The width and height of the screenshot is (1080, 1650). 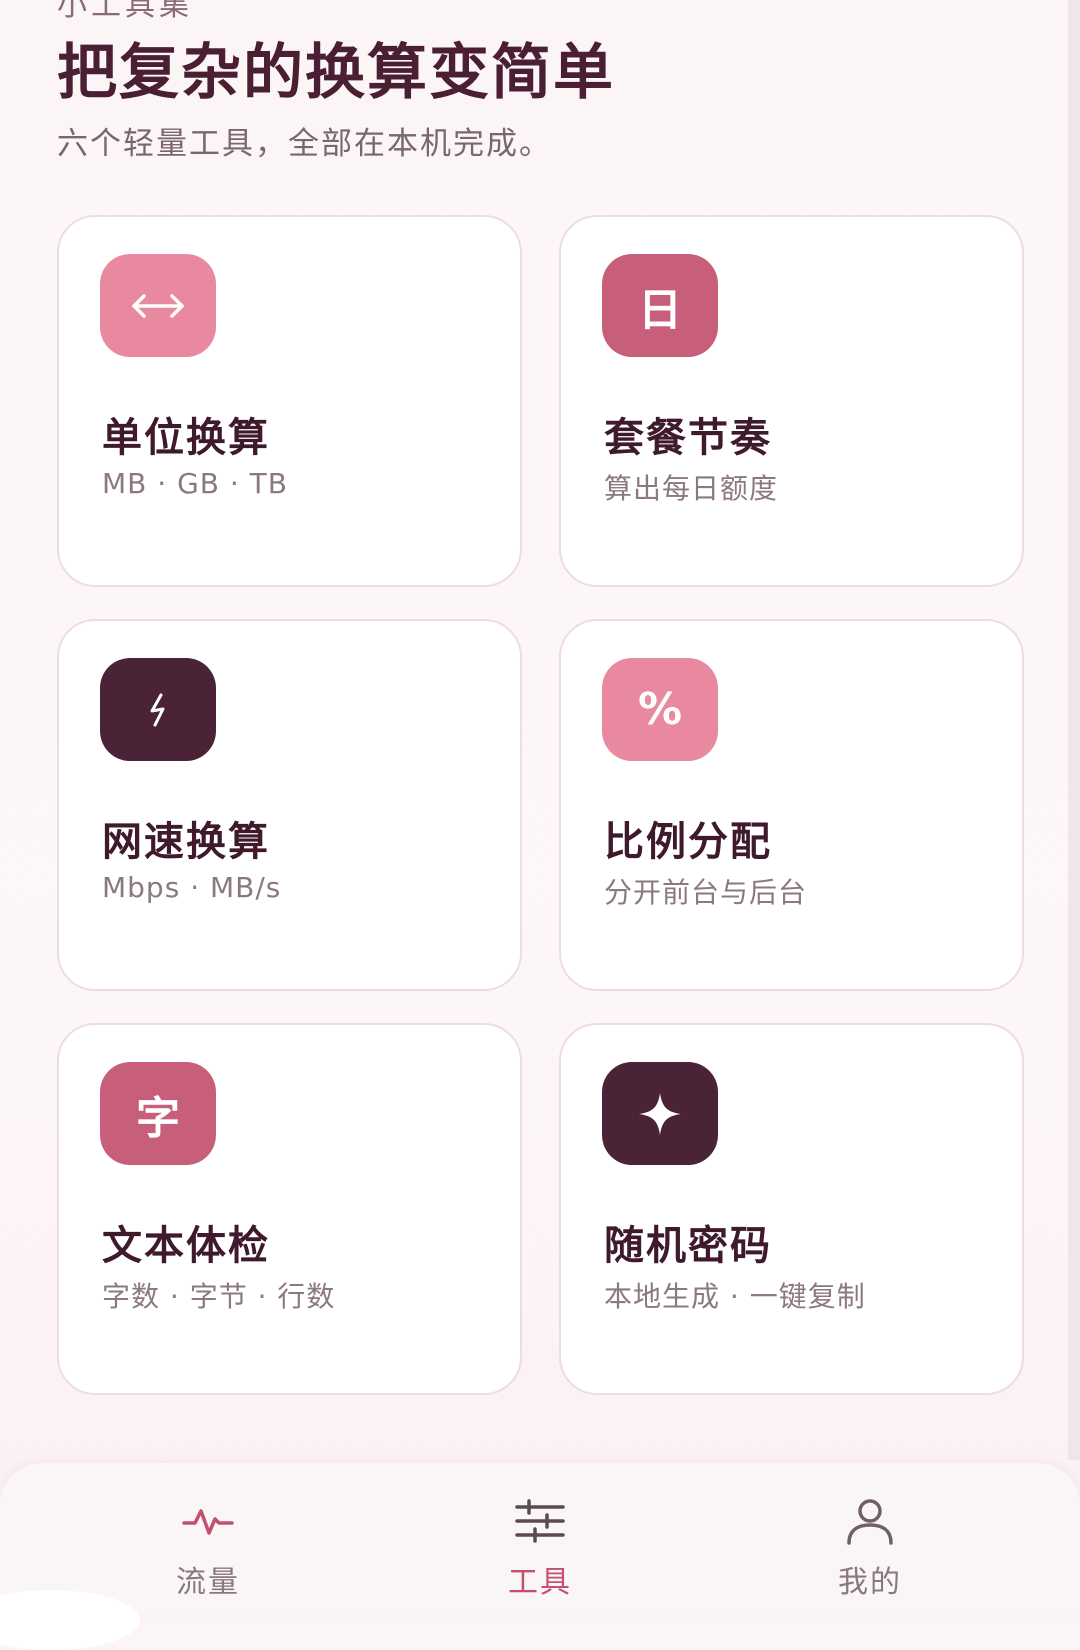 I want to click on tool-card-text-check: 字 文本体检 字数 · 字节 · 行数, so click(x=289, y=1209).